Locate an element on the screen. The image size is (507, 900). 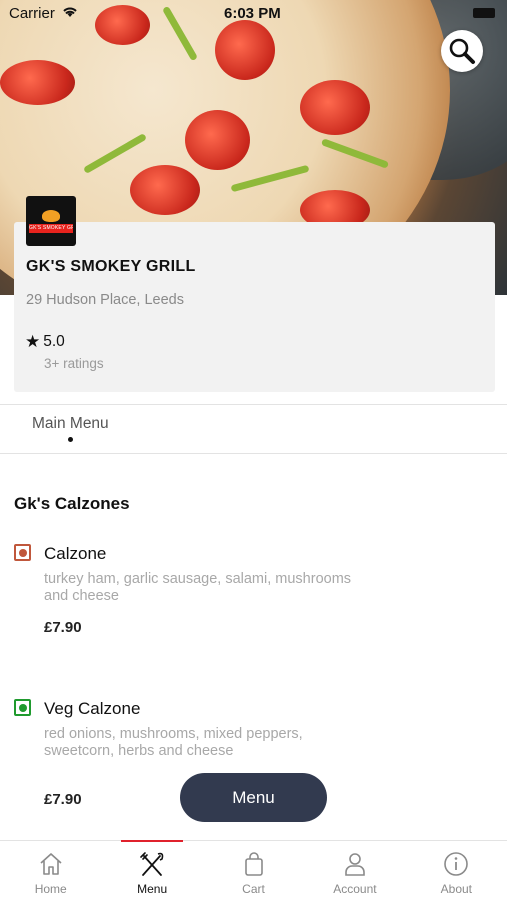
nav-label: About is located at coordinates (456, 889).